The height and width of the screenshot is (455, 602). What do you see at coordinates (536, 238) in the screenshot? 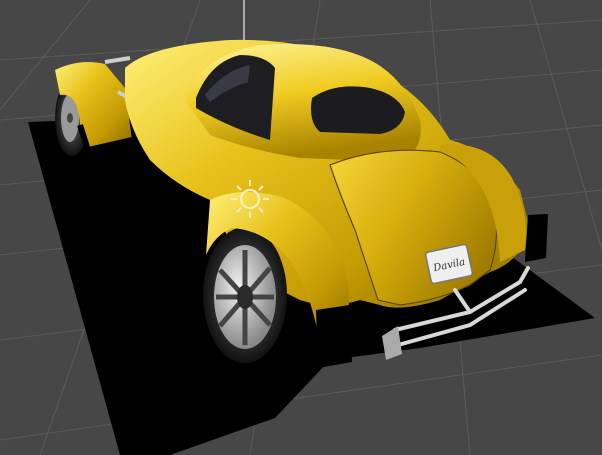
I see `rear-right-mudflap` at bounding box center [536, 238].